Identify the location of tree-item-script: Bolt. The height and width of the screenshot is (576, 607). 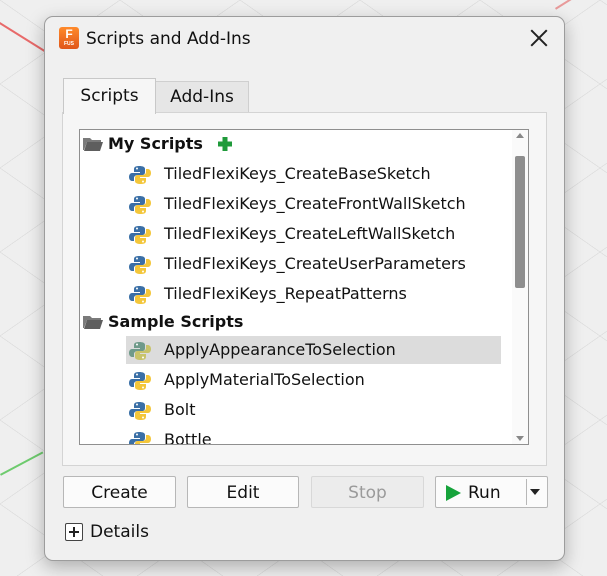
(295, 410).